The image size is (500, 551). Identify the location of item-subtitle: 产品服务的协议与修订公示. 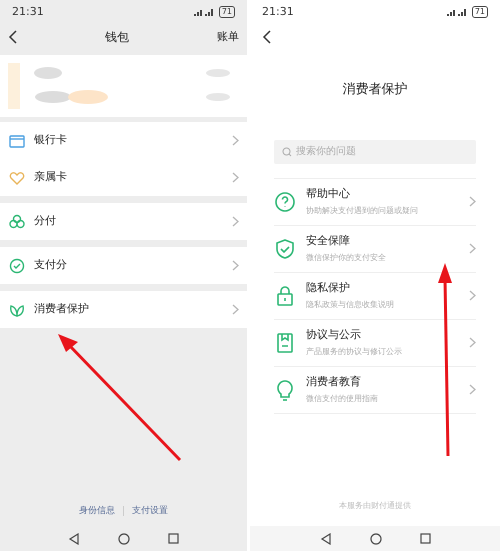
(354, 352).